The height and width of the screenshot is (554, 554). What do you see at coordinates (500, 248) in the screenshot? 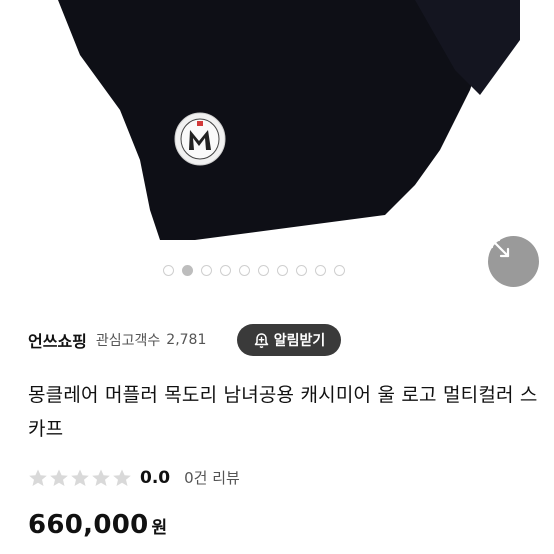
I see `expand-arrows-icon` at bounding box center [500, 248].